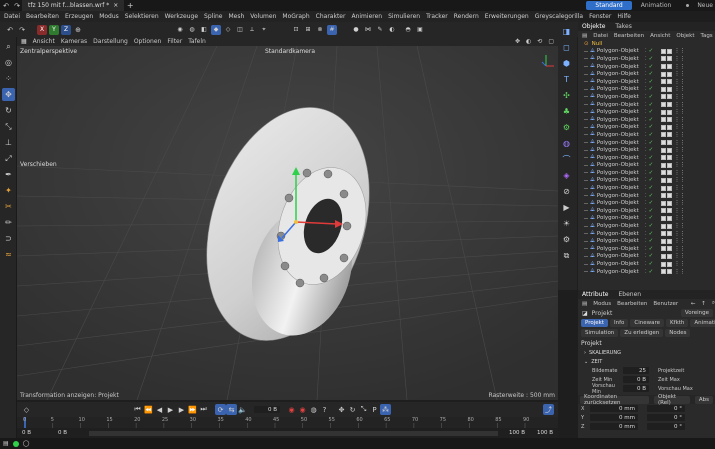 The height and width of the screenshot is (449, 715). I want to click on menu-animieren: Animieren, so click(366, 16).